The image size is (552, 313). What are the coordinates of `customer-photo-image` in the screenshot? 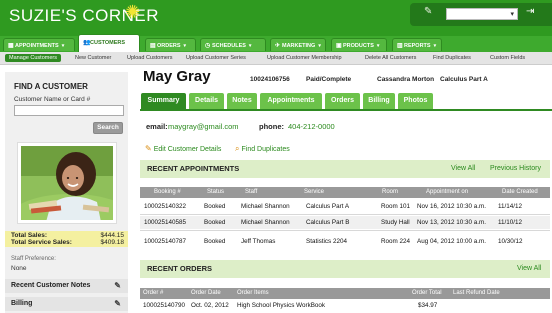 It's located at (67, 183).